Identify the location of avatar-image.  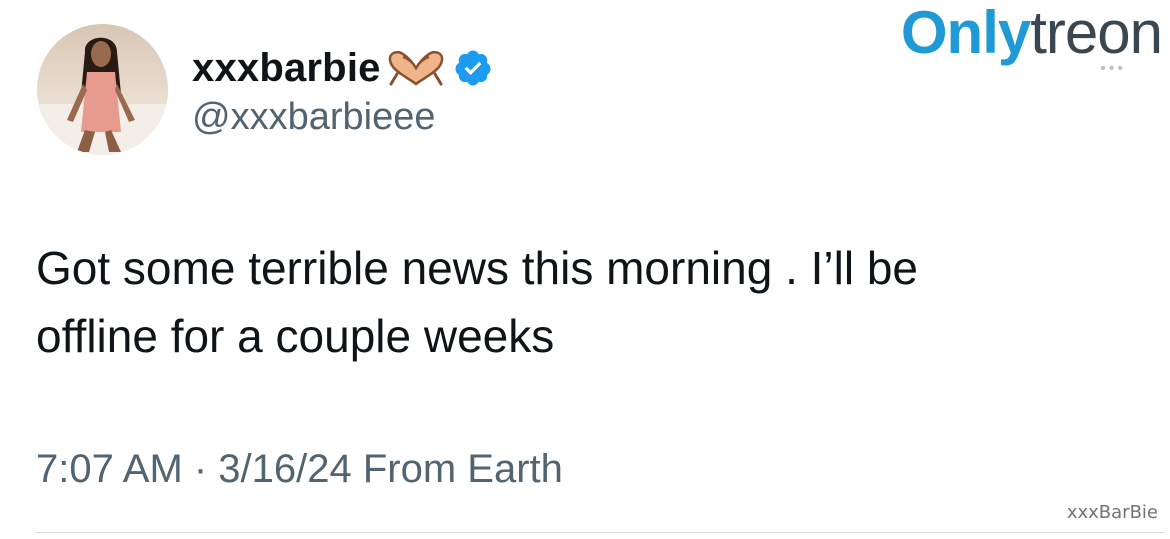
(102, 89).